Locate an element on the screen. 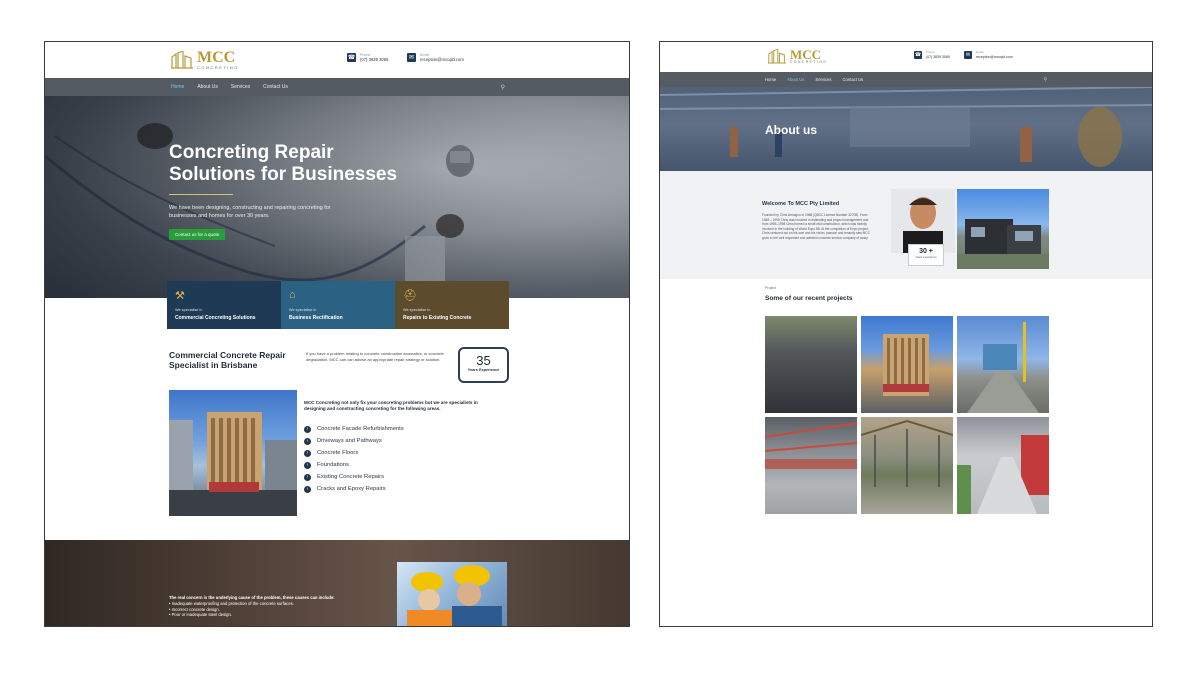 This screenshot has width=1200, height=675. building-photo is located at coordinates (233, 453).